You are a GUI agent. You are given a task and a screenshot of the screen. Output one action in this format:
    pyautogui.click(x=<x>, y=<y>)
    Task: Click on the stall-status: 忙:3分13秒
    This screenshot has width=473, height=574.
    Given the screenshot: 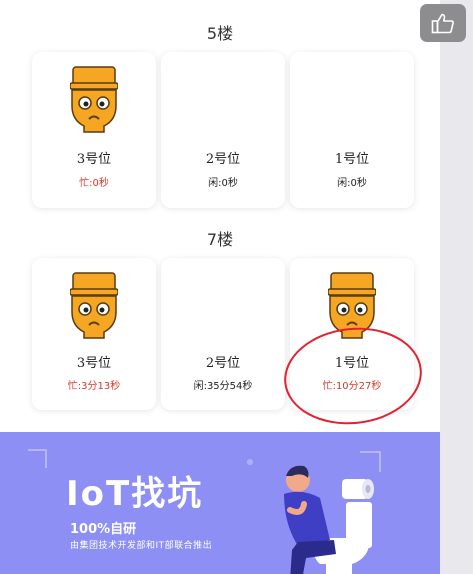 What is the action you would take?
    pyautogui.click(x=94, y=386)
    